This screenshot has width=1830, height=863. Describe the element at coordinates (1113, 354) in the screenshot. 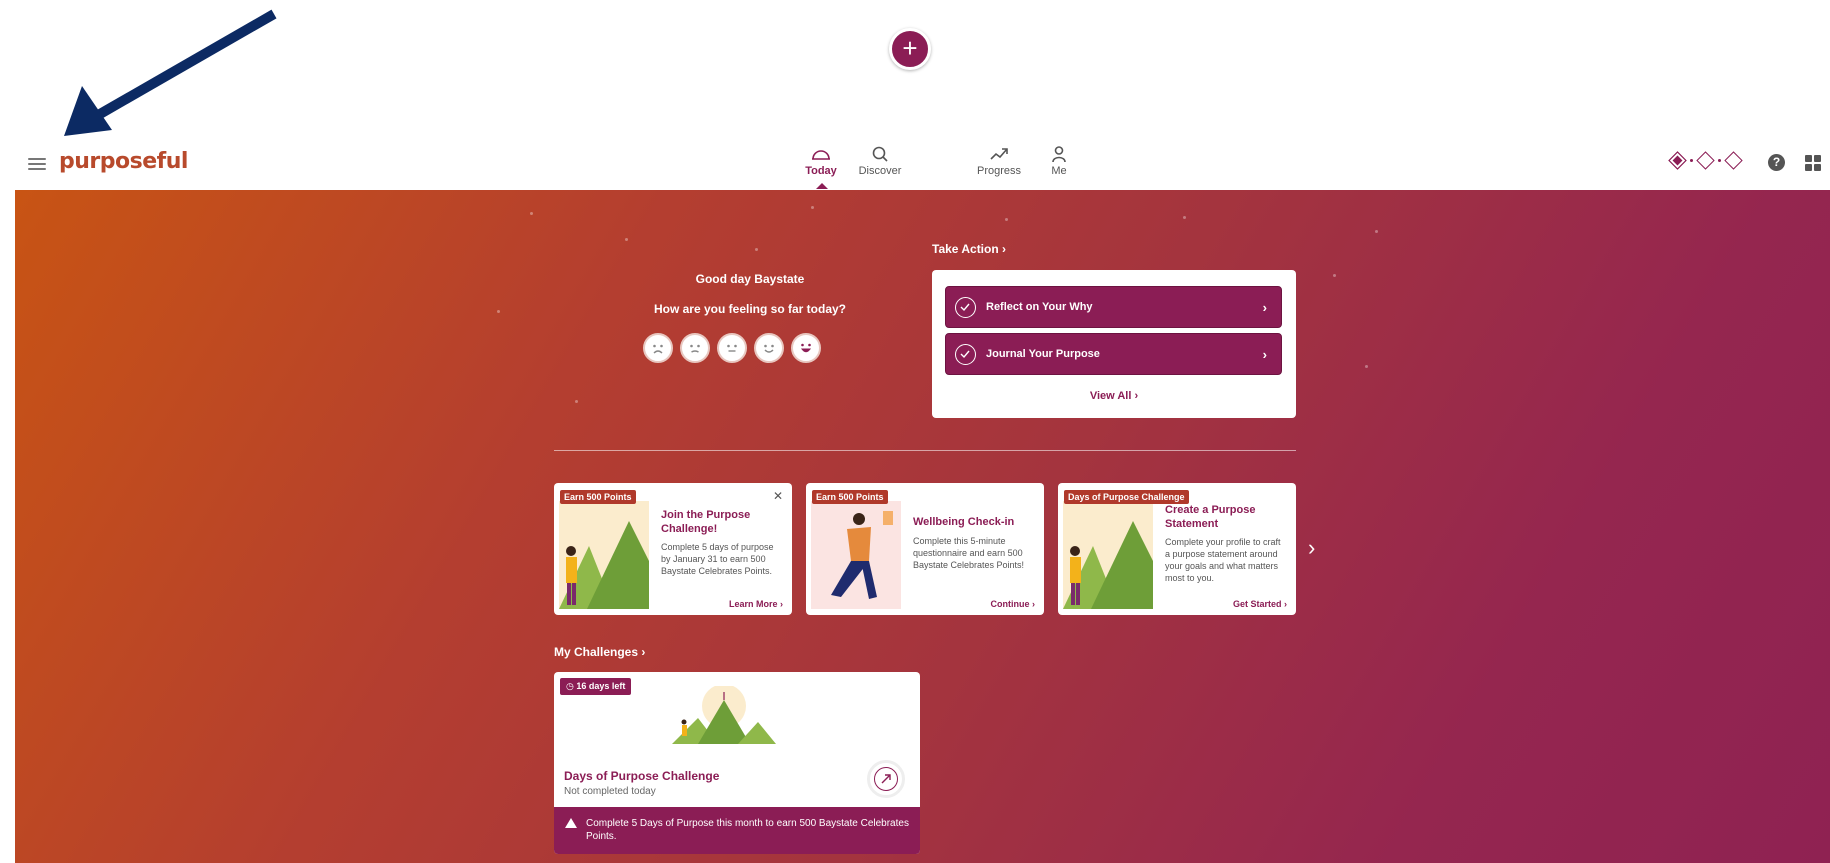

I see `action-journal-purpose: Journal Your Purpose ›` at that location.